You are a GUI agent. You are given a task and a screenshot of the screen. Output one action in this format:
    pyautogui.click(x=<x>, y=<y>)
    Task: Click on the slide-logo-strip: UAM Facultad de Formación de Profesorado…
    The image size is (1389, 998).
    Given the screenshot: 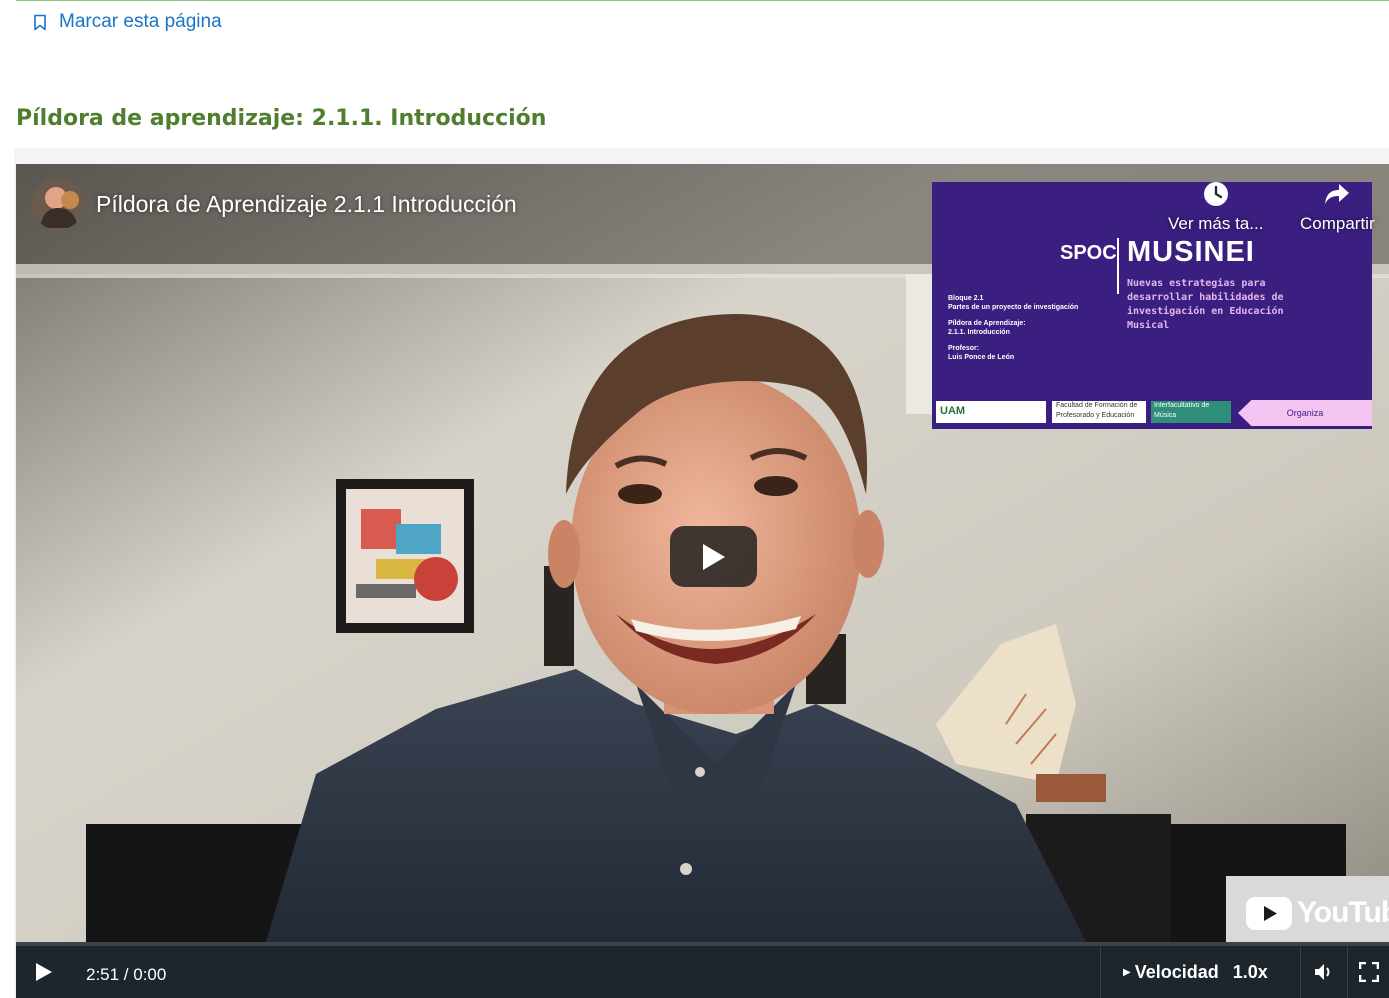 What is the action you would take?
    pyautogui.click(x=1152, y=414)
    